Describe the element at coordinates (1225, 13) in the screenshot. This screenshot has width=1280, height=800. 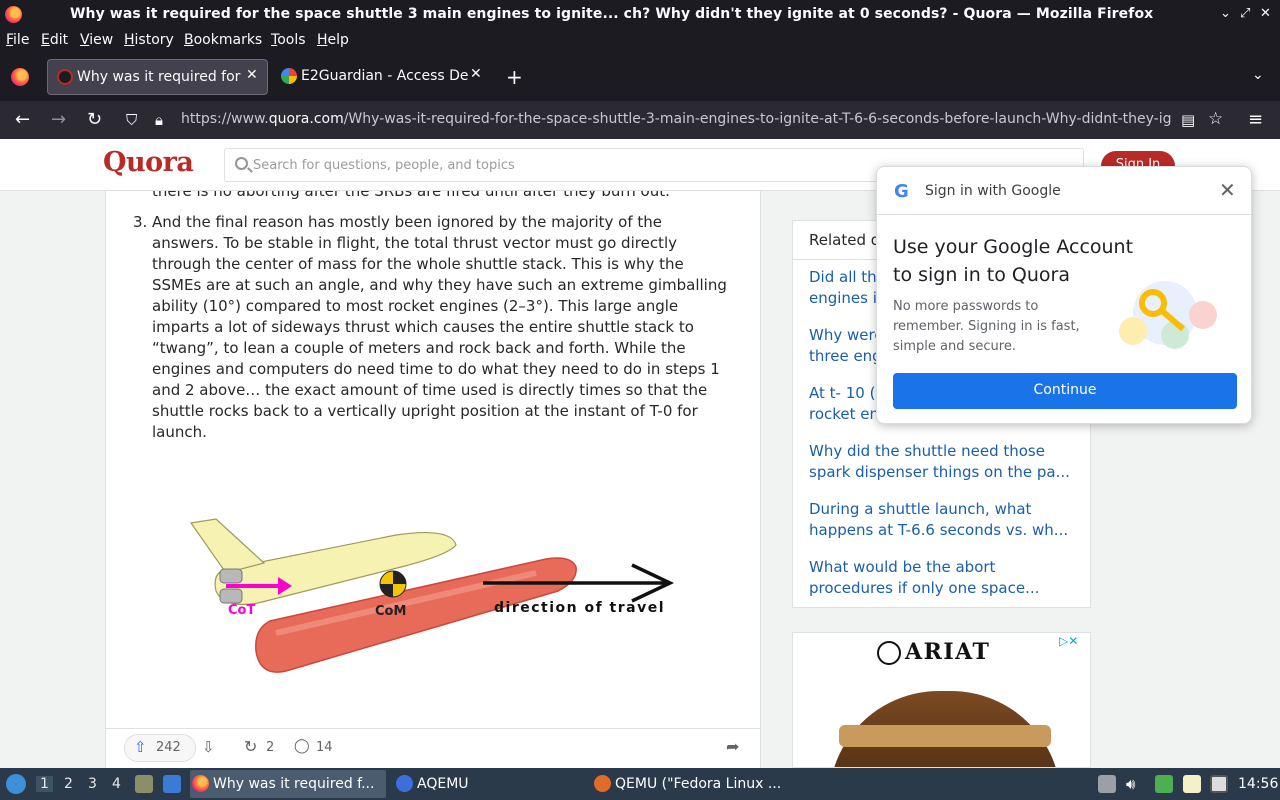
I see `minimize-icon: ⌄` at that location.